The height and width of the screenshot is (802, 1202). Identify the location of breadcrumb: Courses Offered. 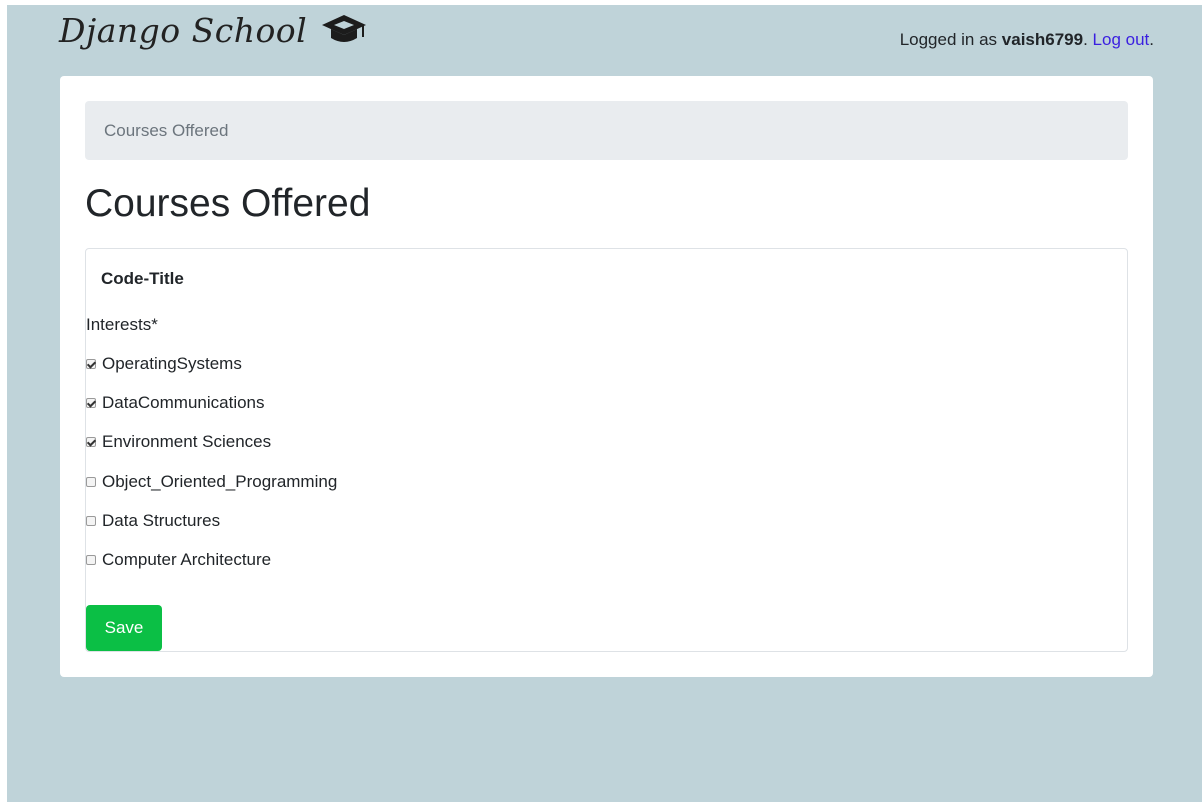
(606, 130).